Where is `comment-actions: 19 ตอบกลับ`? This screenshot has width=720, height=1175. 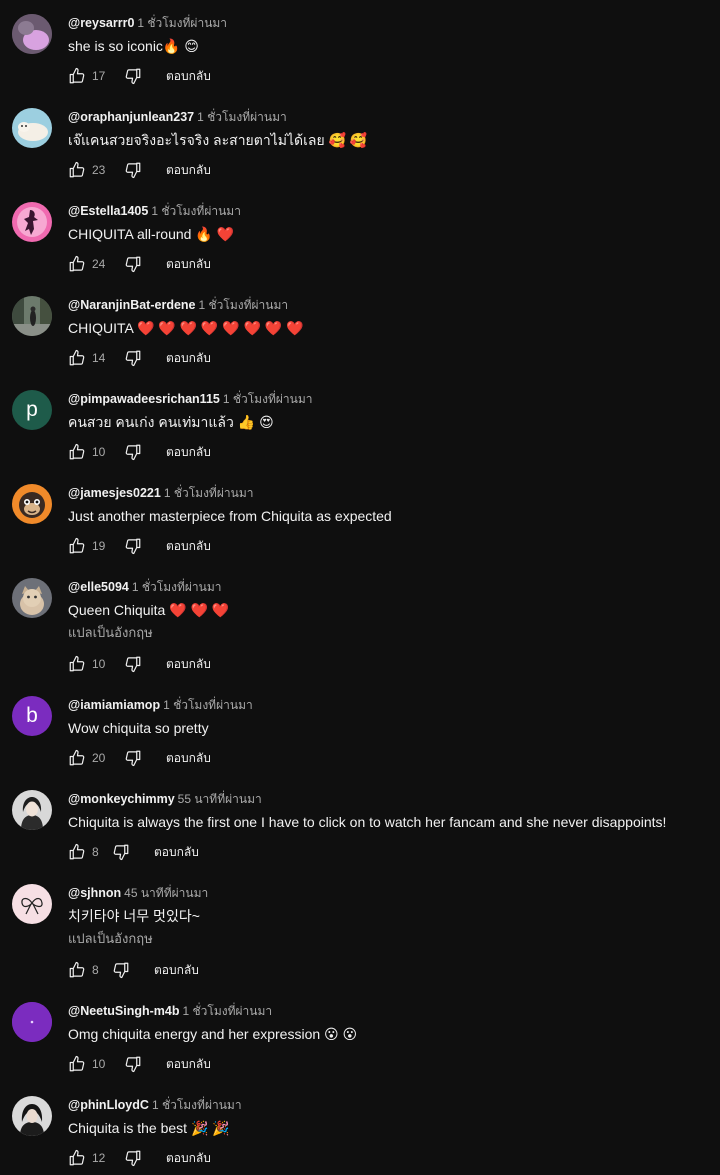 comment-actions: 19 ตอบกลับ is located at coordinates (138, 546).